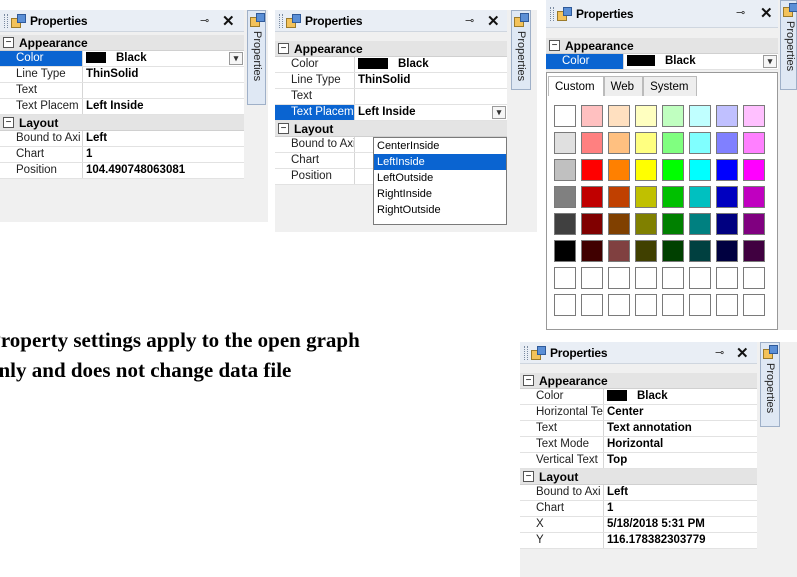 This screenshot has height=577, width=797. What do you see at coordinates (440, 210) in the screenshot?
I see `dropdown-option: RightOutside` at bounding box center [440, 210].